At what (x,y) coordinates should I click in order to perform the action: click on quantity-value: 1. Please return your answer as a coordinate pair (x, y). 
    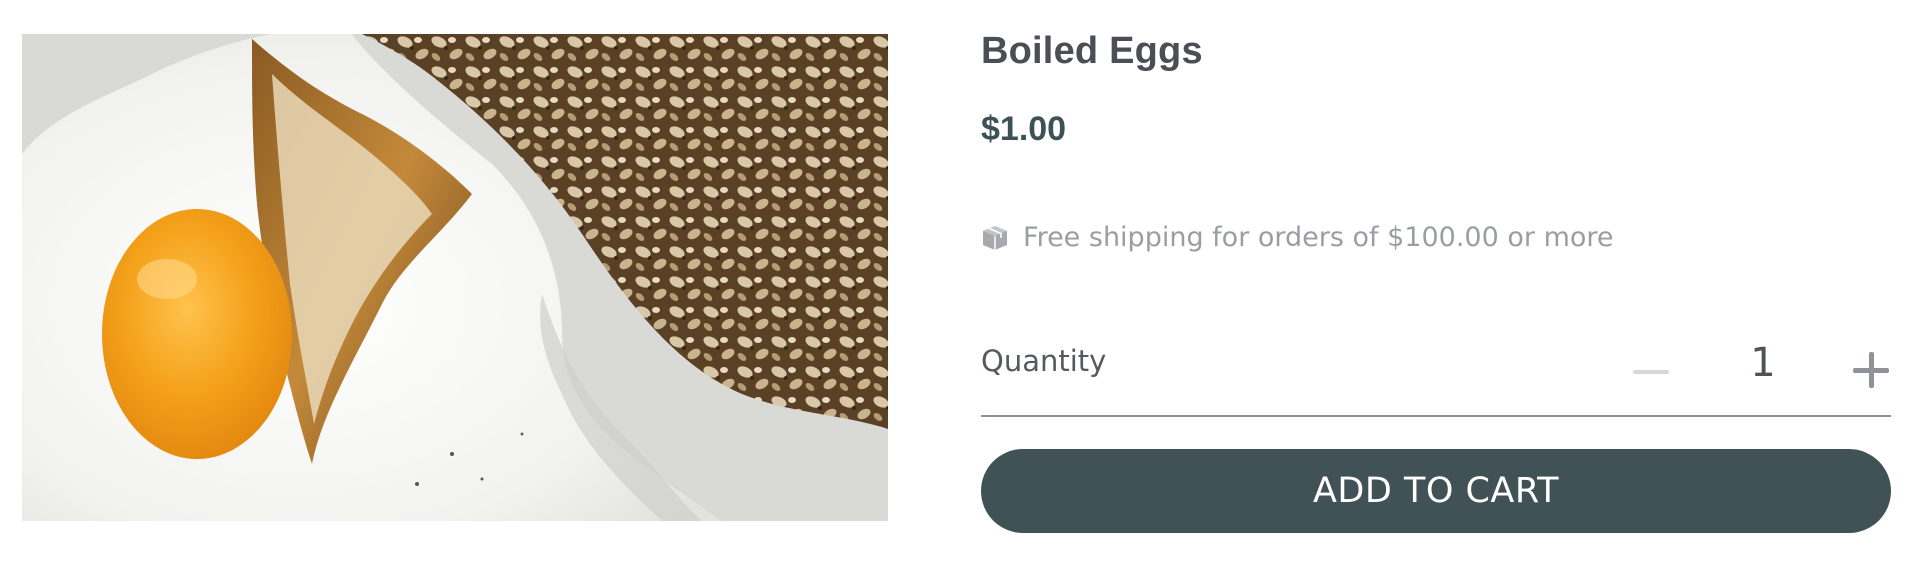
    Looking at the image, I should click on (1763, 363).